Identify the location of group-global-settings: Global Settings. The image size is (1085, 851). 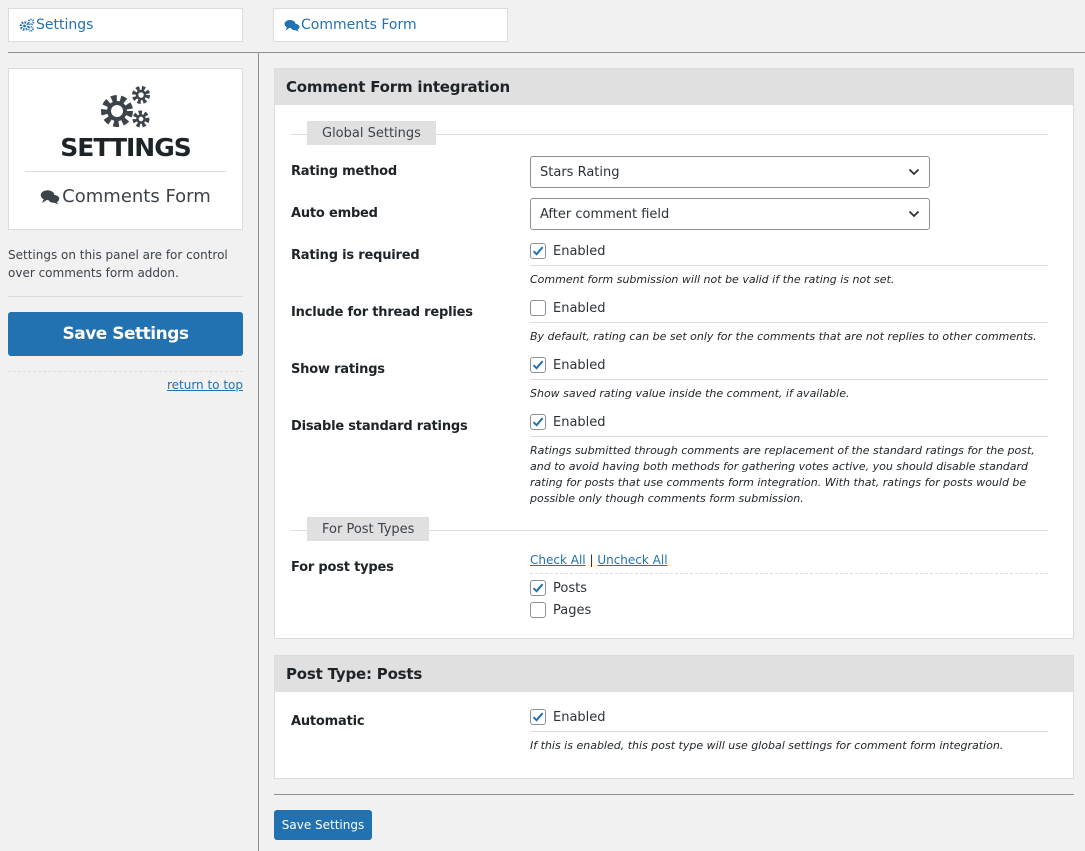
(669, 133).